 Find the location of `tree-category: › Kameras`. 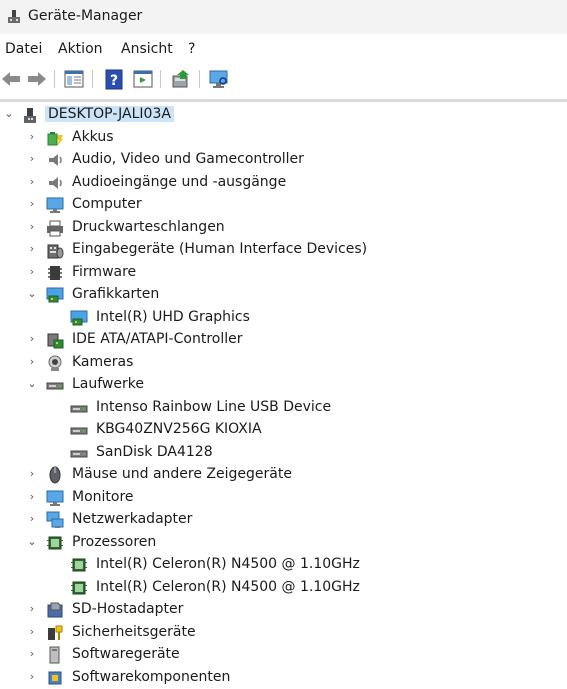

tree-category: › Kameras is located at coordinates (283, 363).